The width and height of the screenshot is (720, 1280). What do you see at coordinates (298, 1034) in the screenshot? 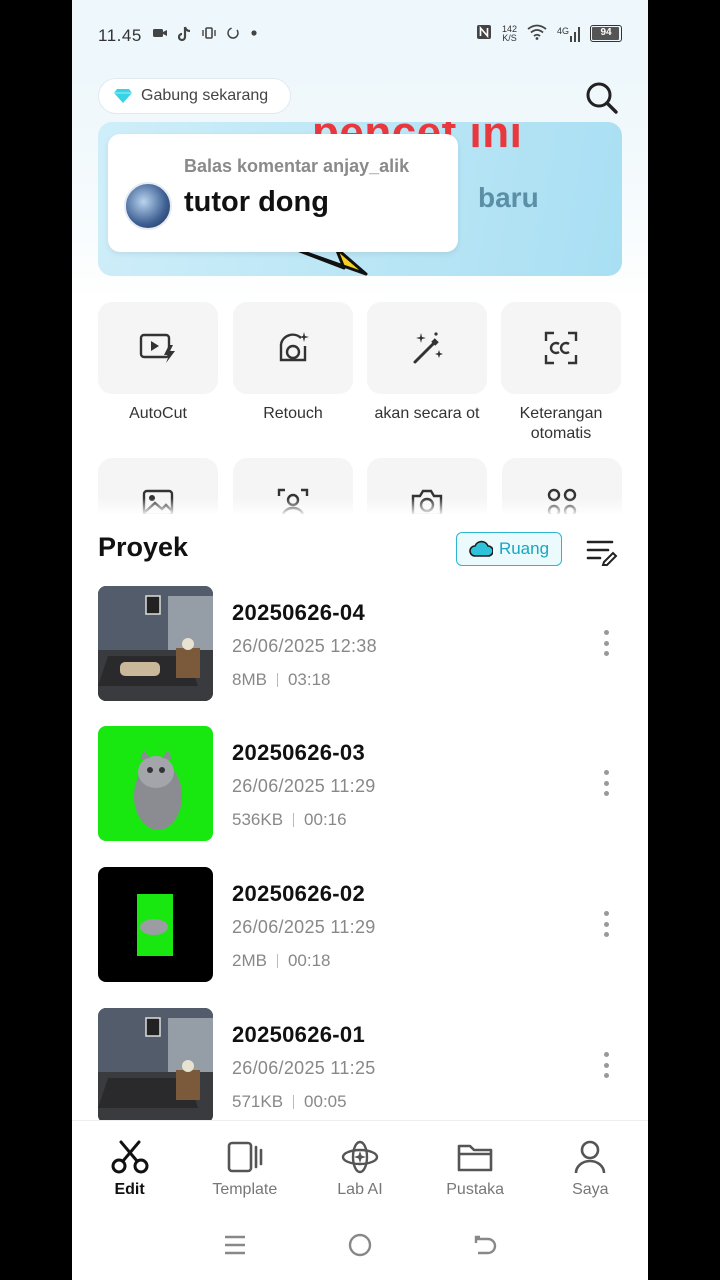
I see `project-name: 20250626-01` at bounding box center [298, 1034].